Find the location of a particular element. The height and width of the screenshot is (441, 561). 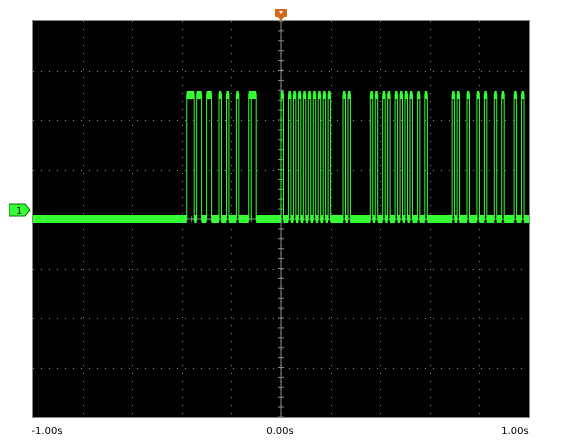

channel-1-label: 1 is located at coordinates (19, 211).